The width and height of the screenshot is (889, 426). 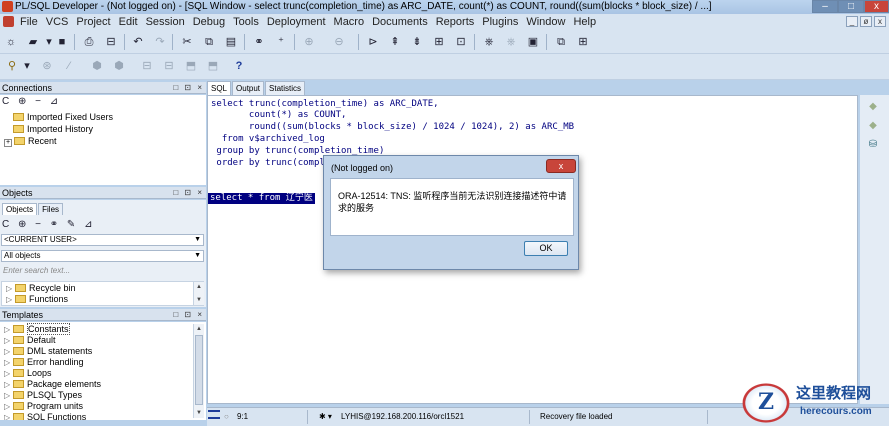 What do you see at coordinates (285, 88) in the screenshot?
I see `tab-statistics: Statistics` at bounding box center [285, 88].